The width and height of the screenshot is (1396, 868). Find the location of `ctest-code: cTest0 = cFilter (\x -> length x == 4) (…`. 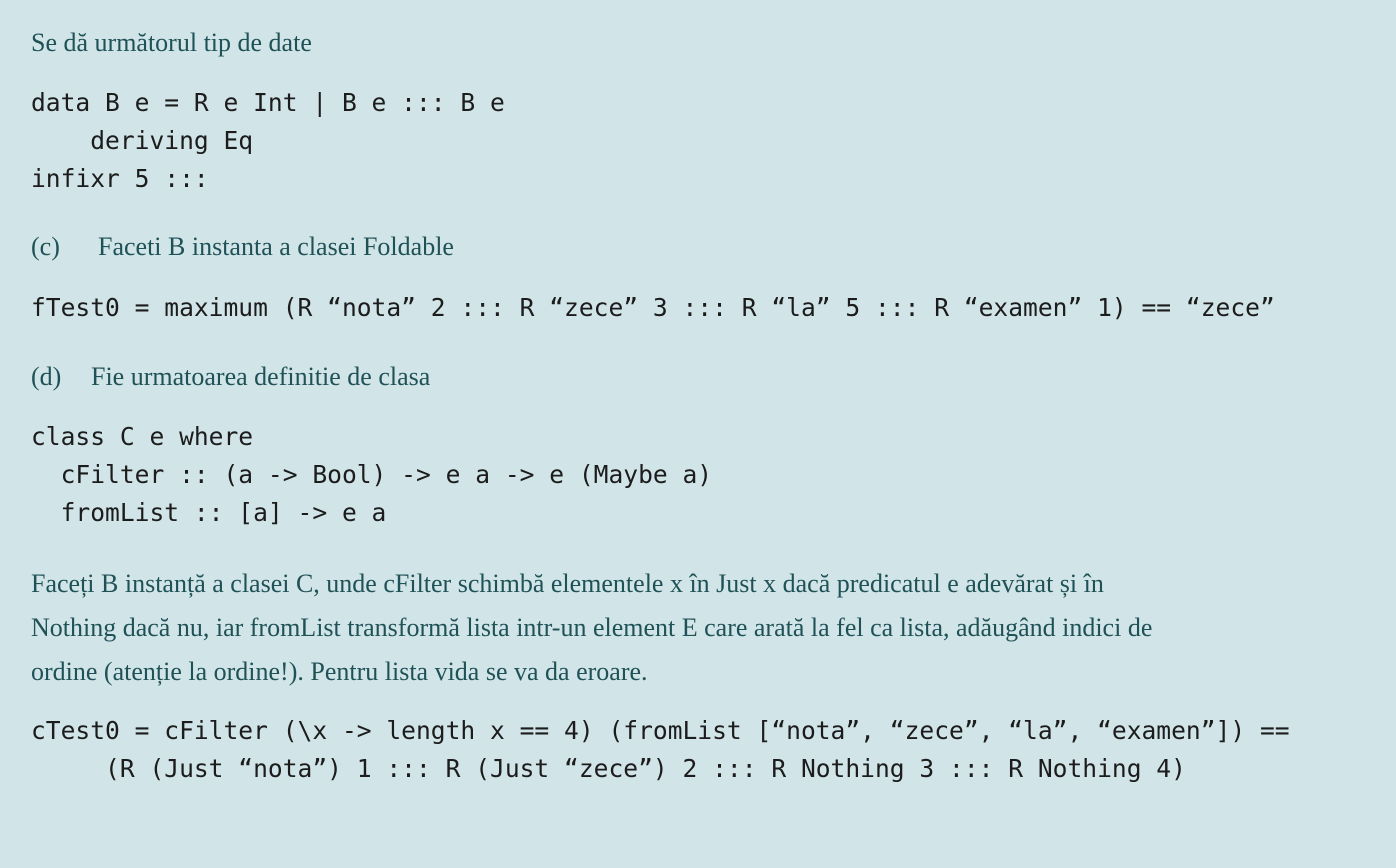

ctest-code: cTest0 = cFilter (\x -> length x == 4) (… is located at coordinates (660, 750).